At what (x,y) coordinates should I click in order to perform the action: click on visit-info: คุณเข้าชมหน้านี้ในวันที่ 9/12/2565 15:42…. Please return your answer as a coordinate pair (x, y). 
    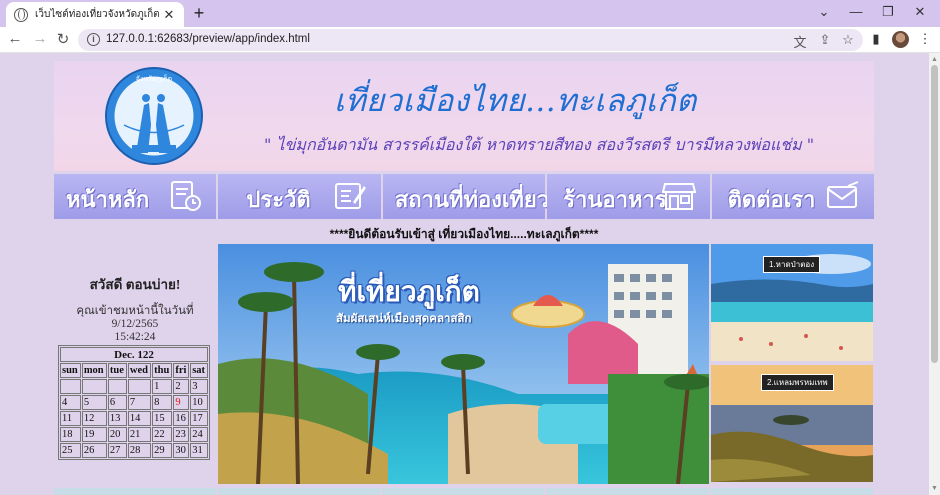
    Looking at the image, I should click on (135, 324).